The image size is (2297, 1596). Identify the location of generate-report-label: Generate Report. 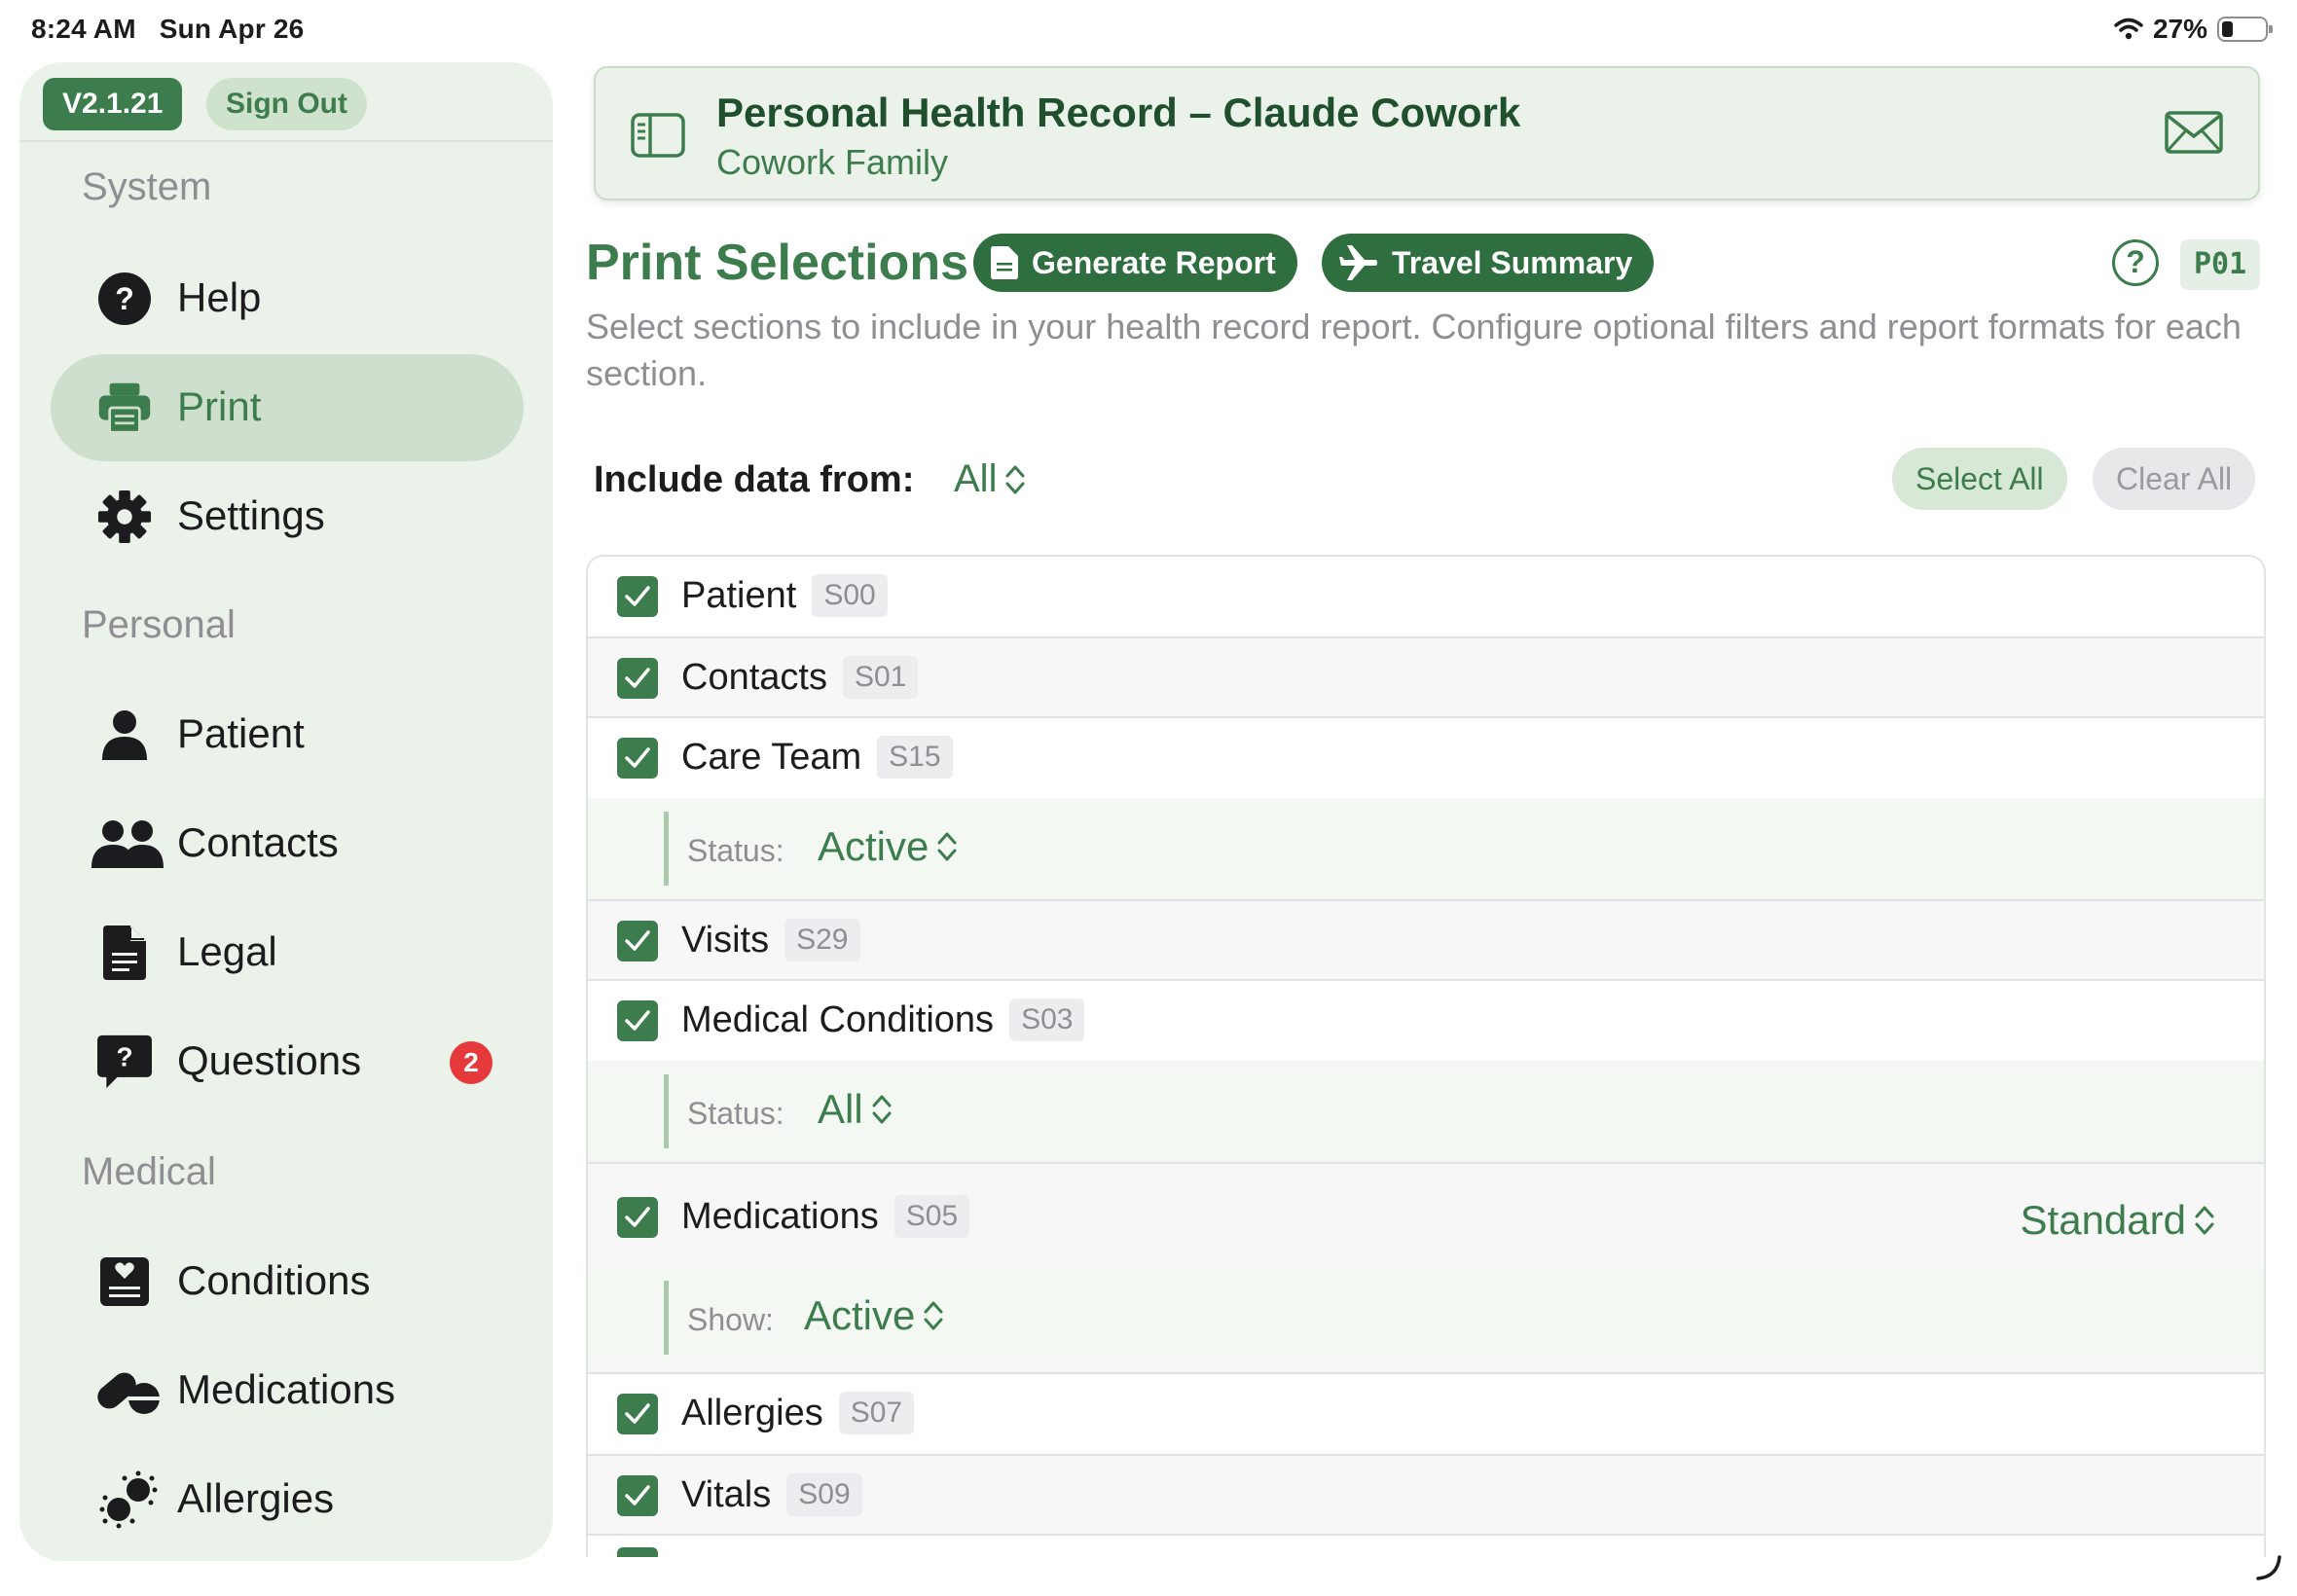
(1154, 262).